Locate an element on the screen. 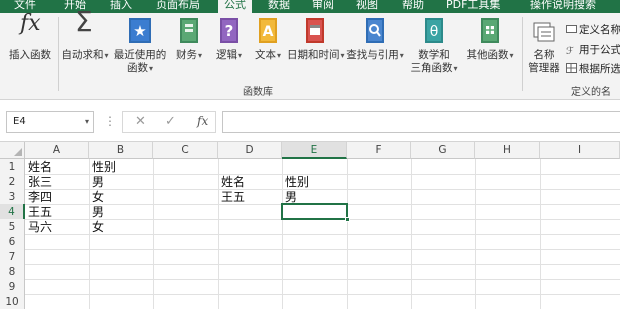  column-header-g: G is located at coordinates (443, 150).